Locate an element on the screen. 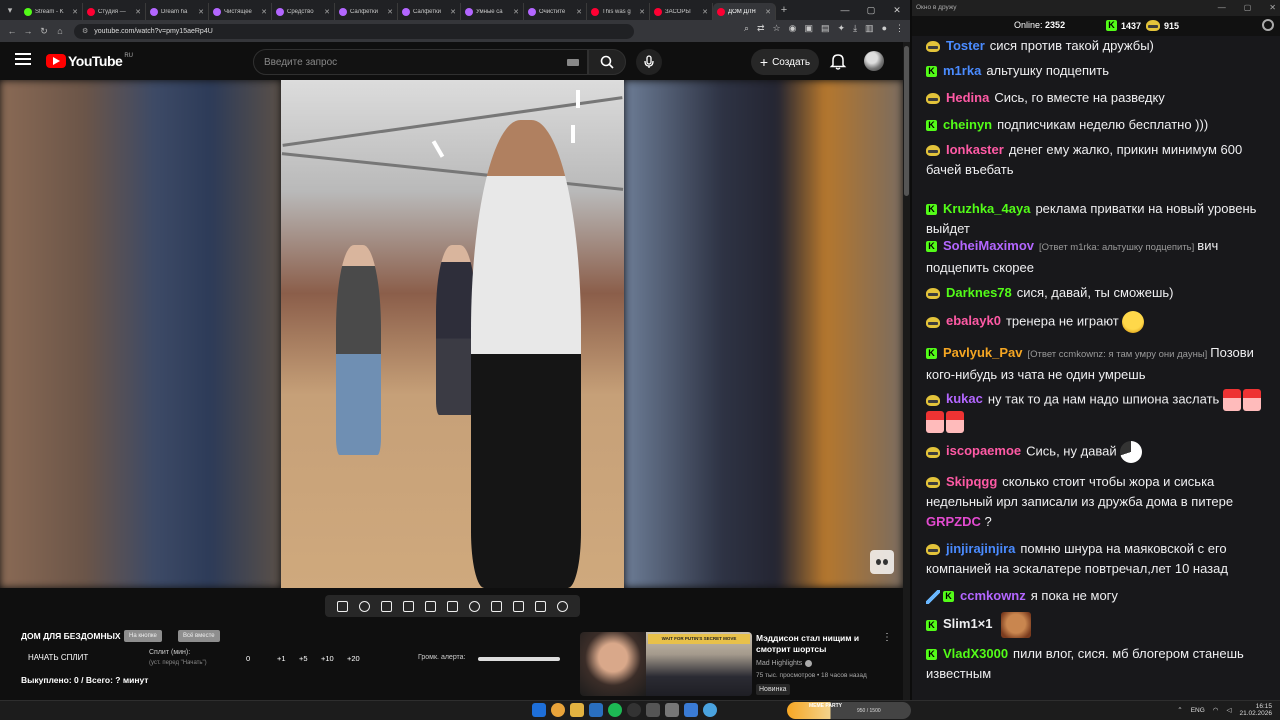  chat-username: VladX3000 is located at coordinates (975, 653).